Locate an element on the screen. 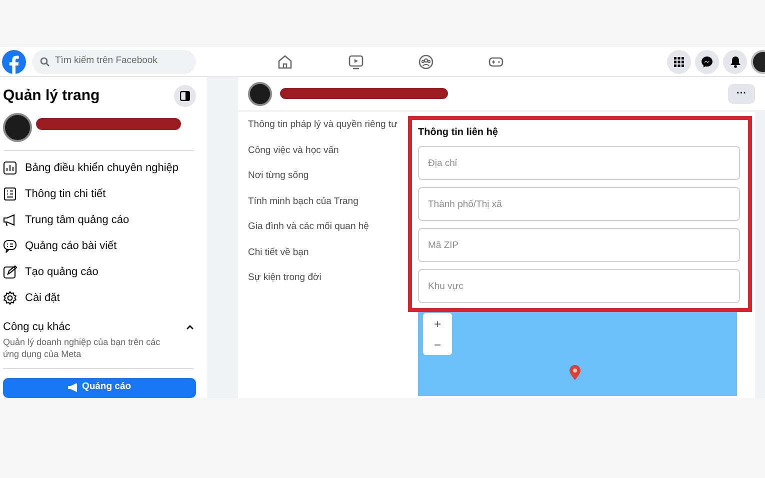 The image size is (765, 478). chat-bubble-icon is located at coordinates (707, 62).